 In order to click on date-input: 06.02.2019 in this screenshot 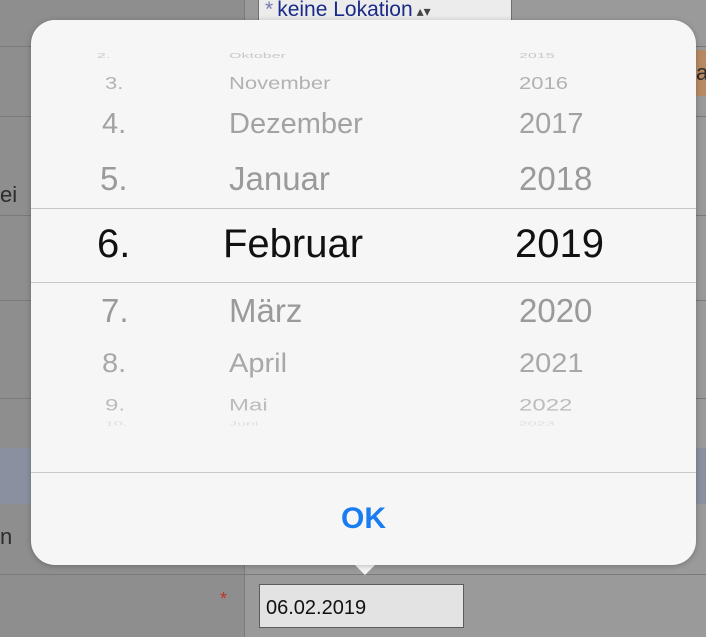, I will do `click(361, 606)`.